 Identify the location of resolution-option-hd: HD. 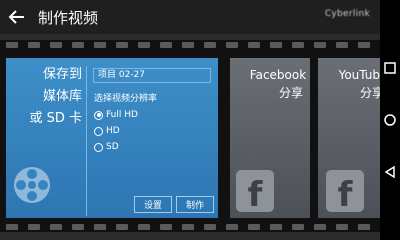
(107, 131).